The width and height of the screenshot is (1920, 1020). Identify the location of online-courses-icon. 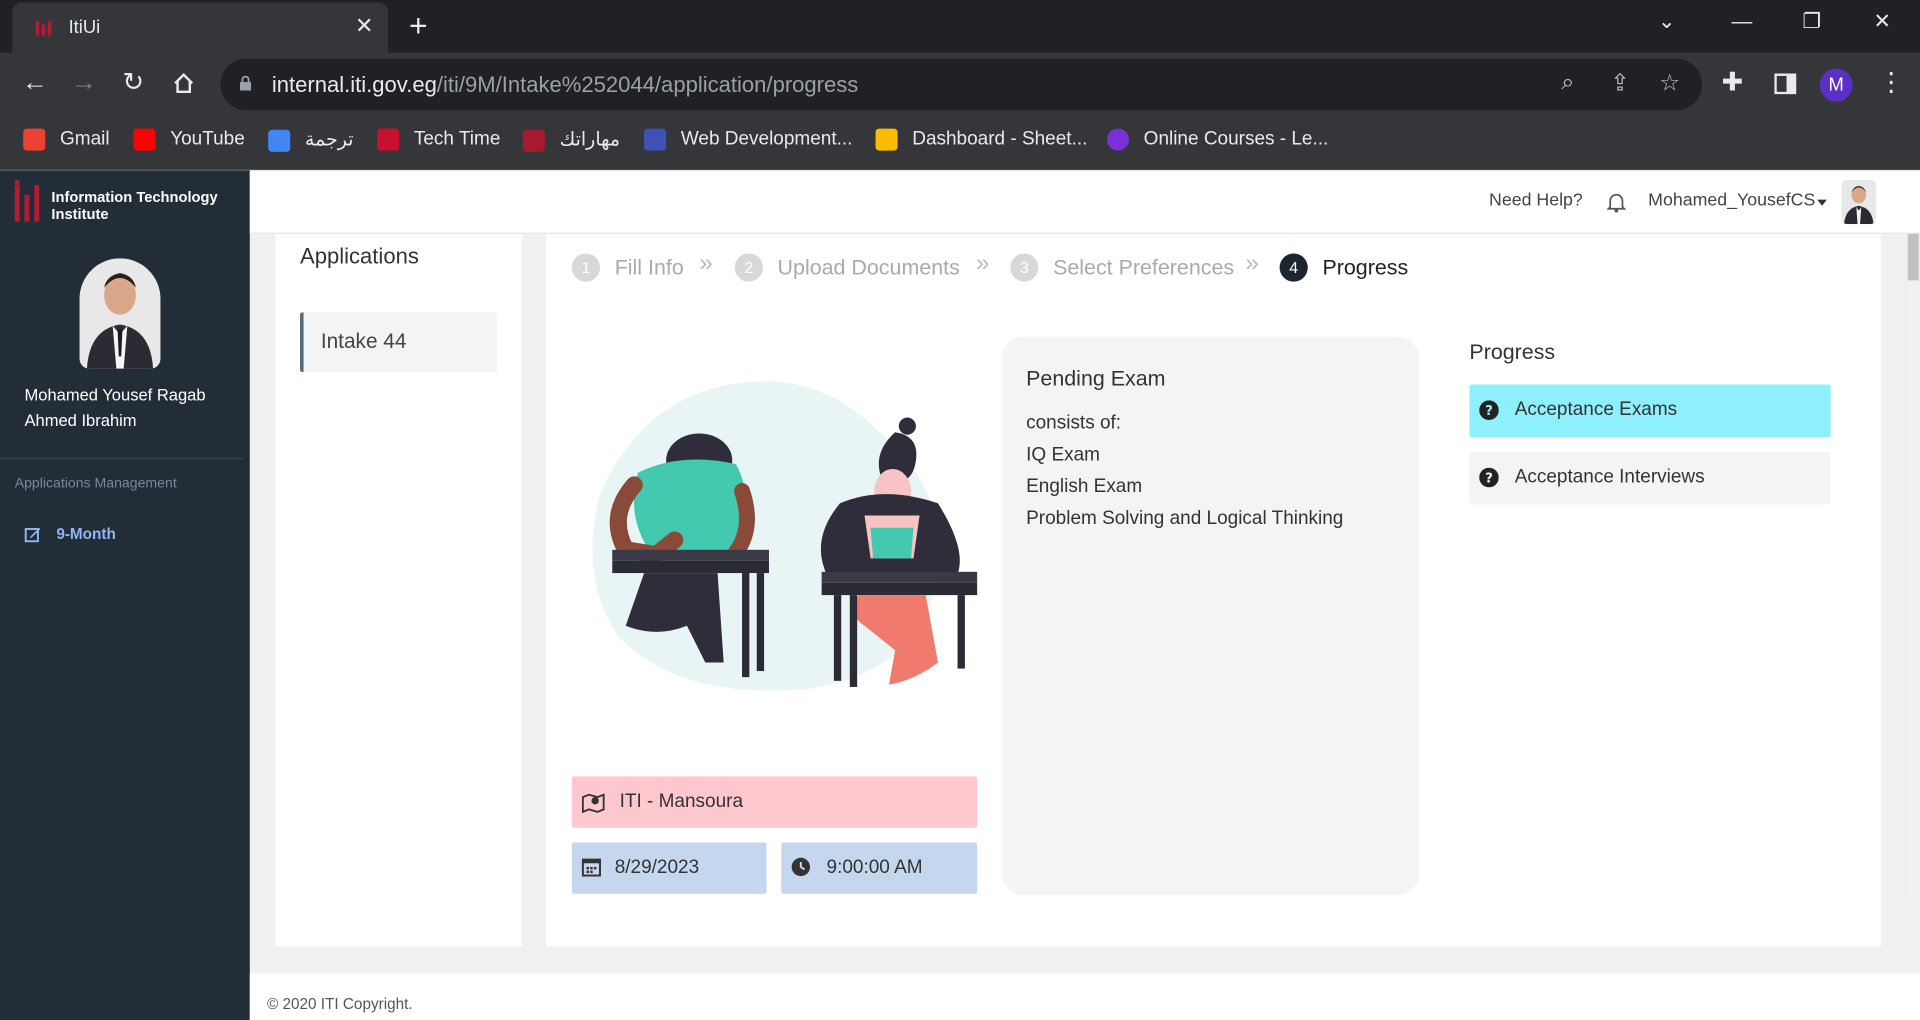
(1117, 139).